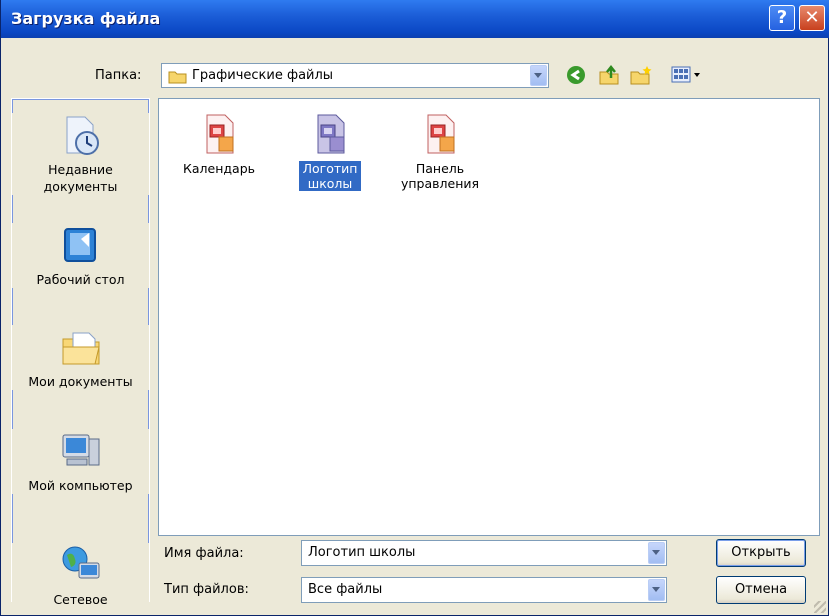  I want to click on help-button: ?, so click(782, 18).